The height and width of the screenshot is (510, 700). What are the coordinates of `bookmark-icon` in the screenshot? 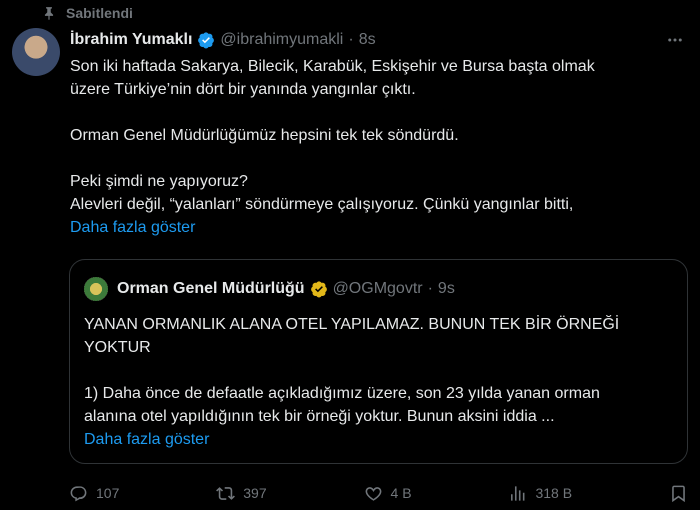 It's located at (678, 493).